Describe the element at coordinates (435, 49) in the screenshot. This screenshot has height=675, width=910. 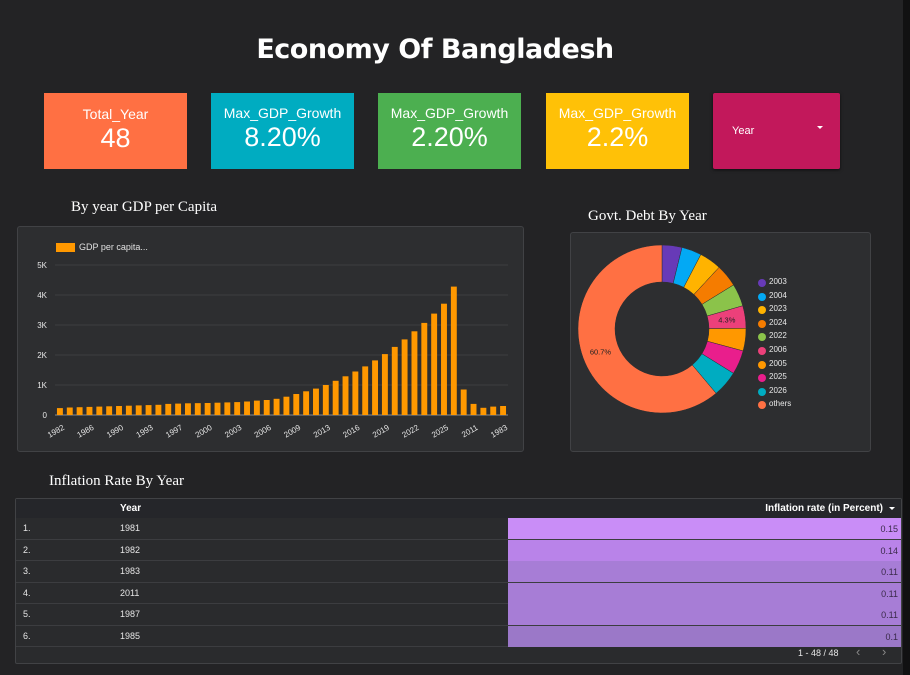
I see `page-title: Economy Of Bangladesh` at that location.